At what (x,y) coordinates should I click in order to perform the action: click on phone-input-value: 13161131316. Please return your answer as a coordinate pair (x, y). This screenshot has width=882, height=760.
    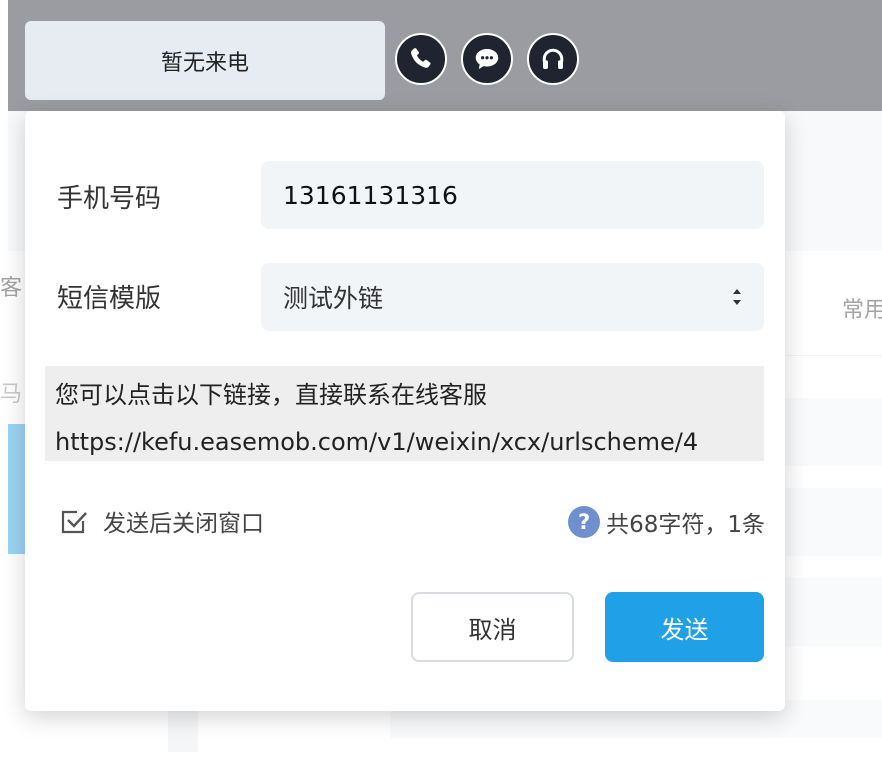
    Looking at the image, I should click on (370, 195).